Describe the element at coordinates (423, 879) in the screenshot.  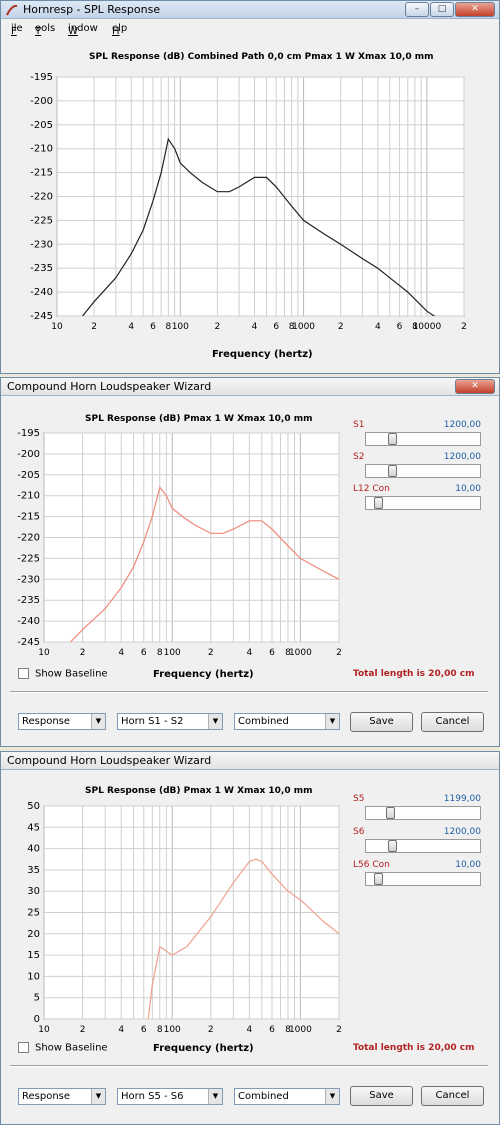
I see `slider-l56-con` at that location.